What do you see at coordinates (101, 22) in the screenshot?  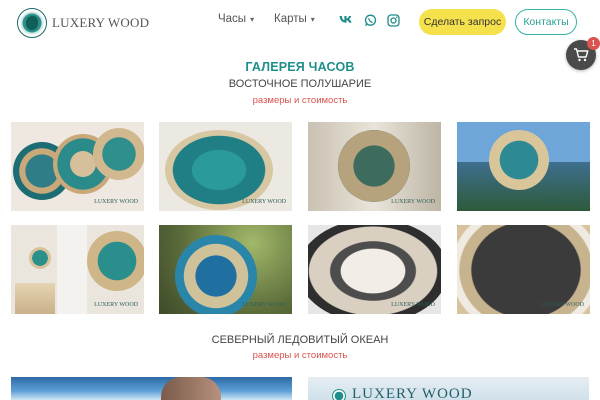 I see `logo-text: LUXERY WOOD` at bounding box center [101, 22].